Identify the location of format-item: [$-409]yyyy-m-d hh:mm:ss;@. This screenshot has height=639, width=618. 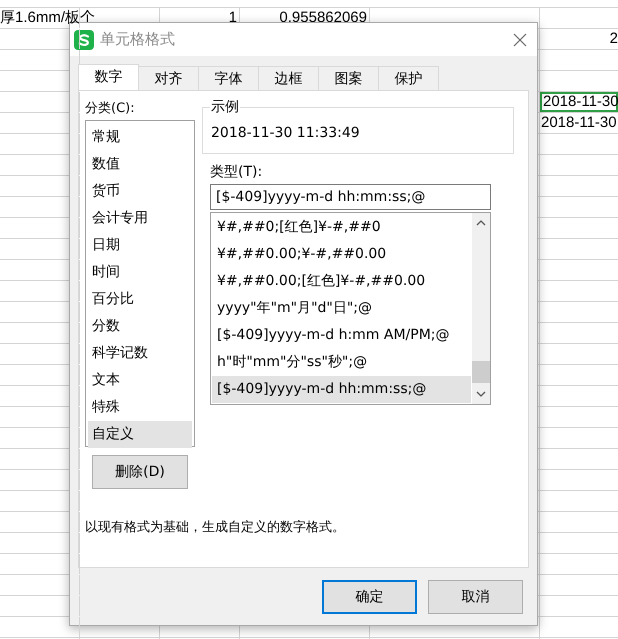
(341, 389).